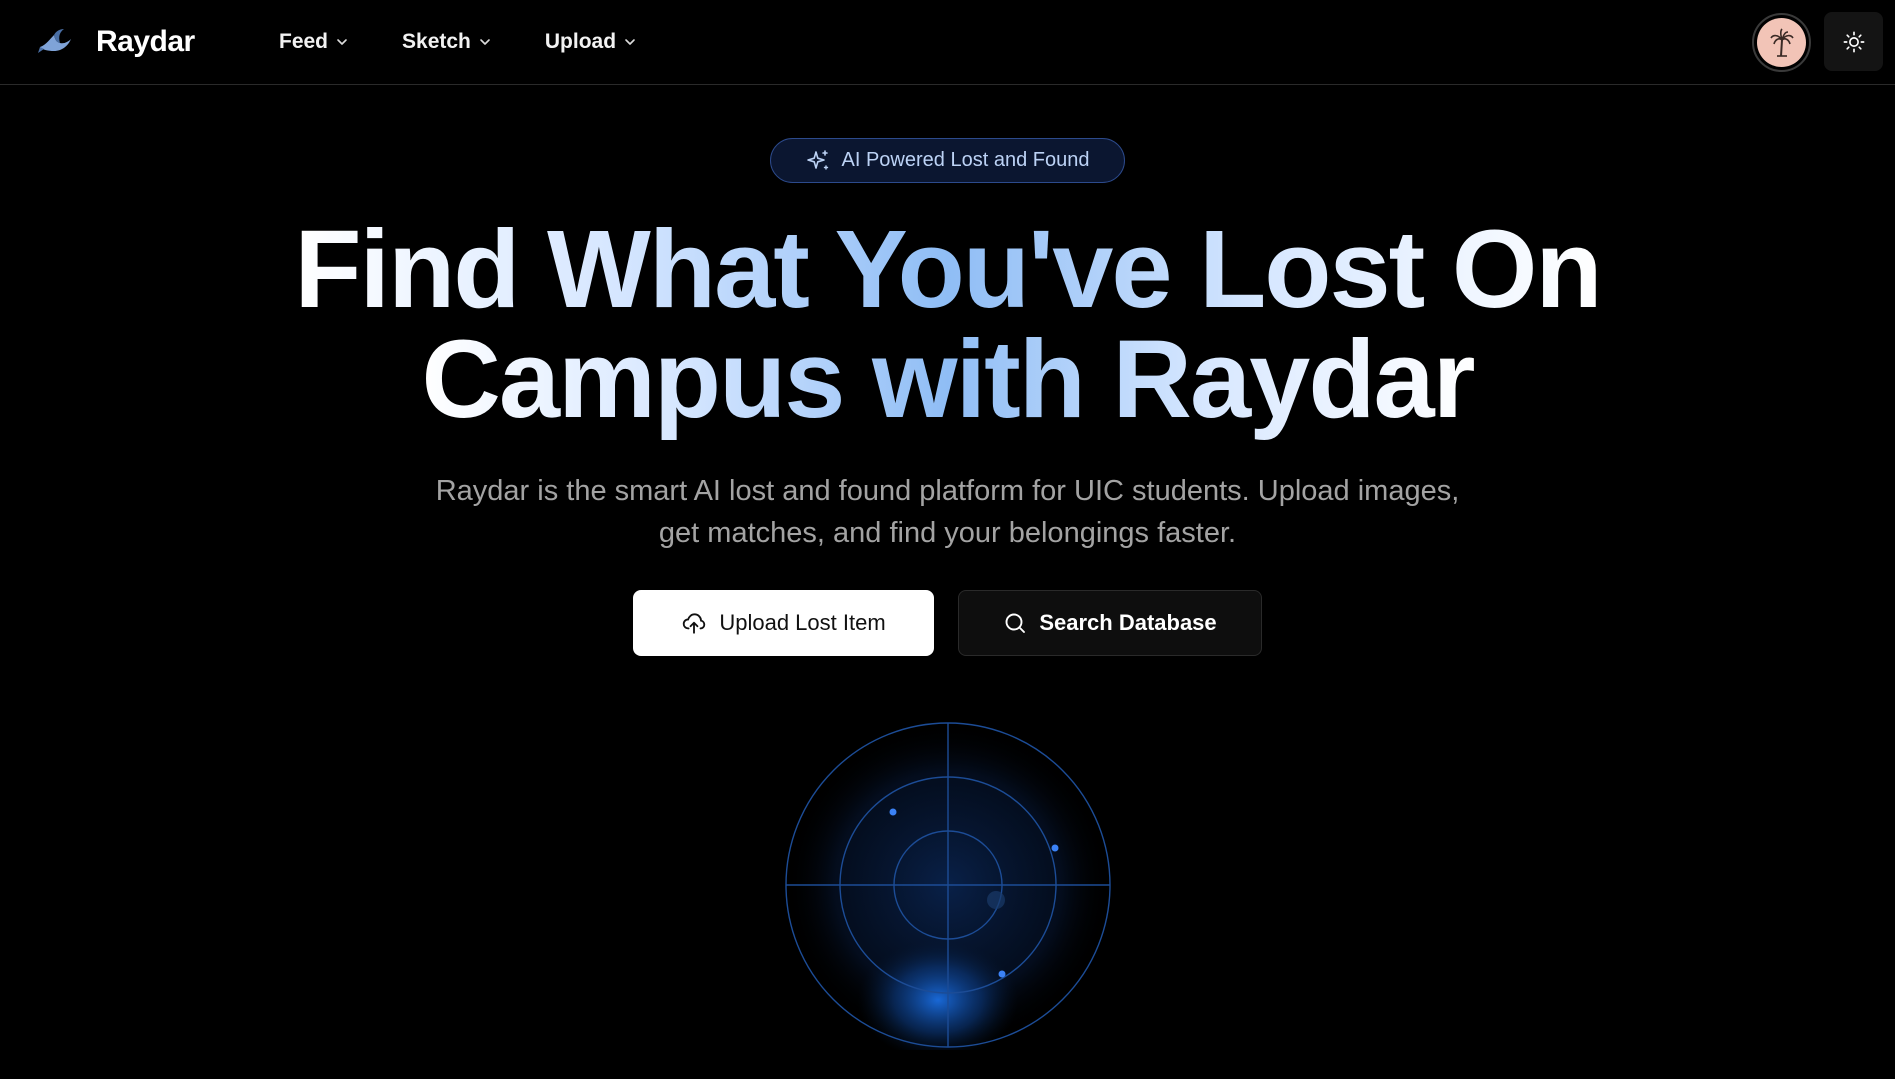 The image size is (1895, 1079). I want to click on upload-lost-item-button: Upload Lost Item, so click(783, 623).